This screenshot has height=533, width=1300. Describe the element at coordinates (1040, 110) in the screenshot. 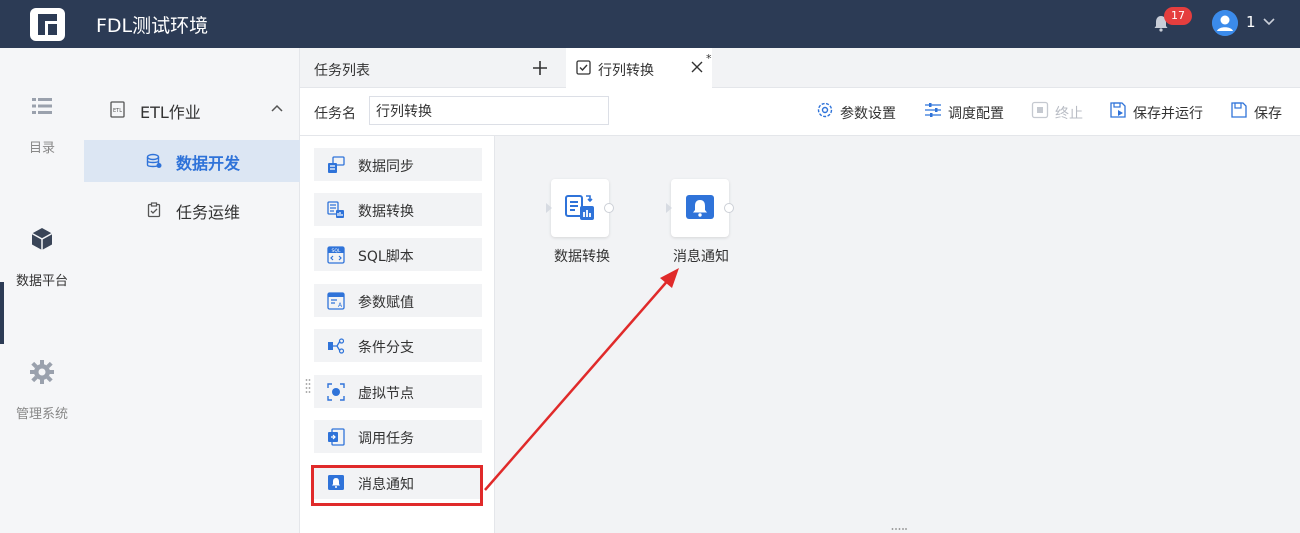

I see `stop-icon` at that location.